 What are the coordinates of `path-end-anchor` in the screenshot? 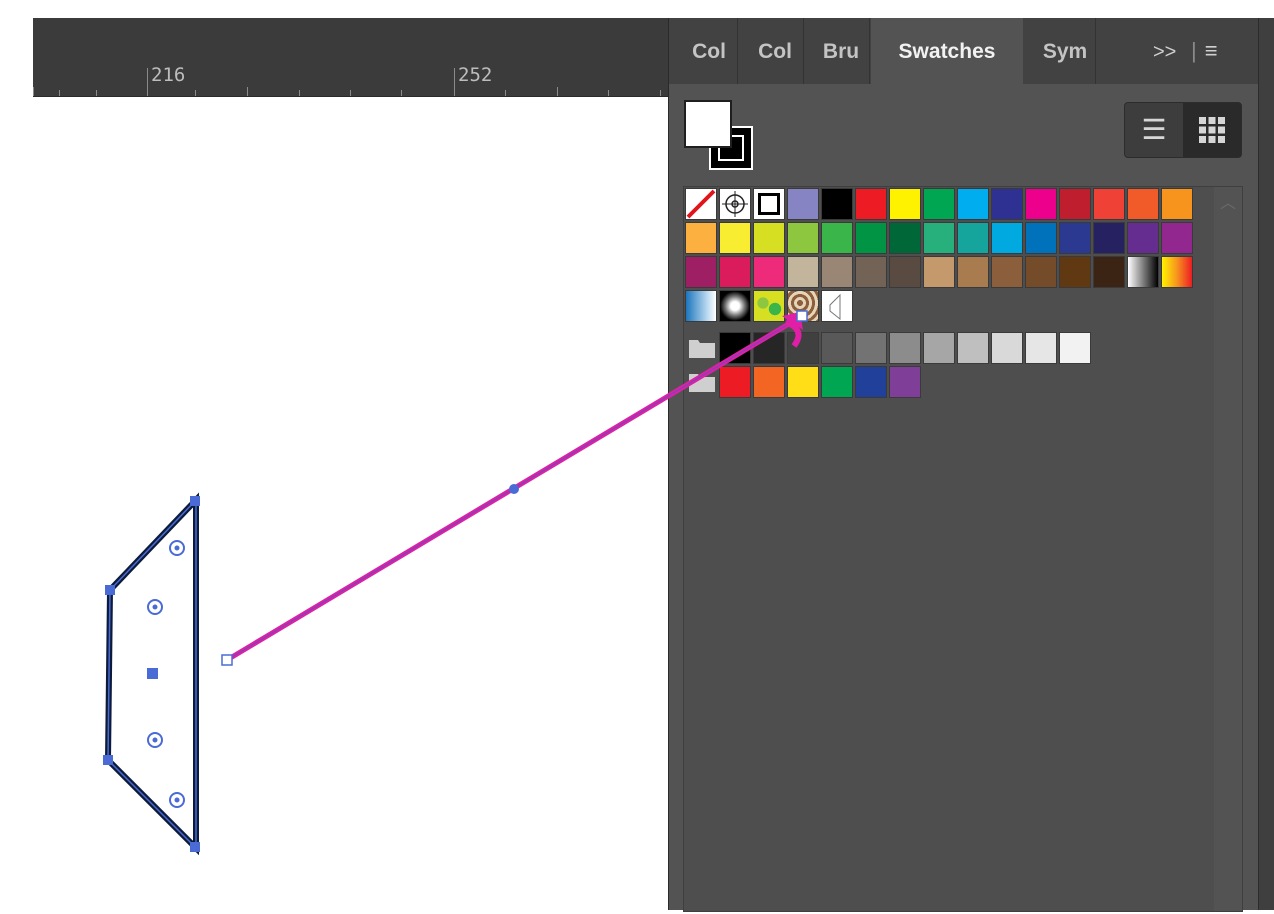 It's located at (802, 316).